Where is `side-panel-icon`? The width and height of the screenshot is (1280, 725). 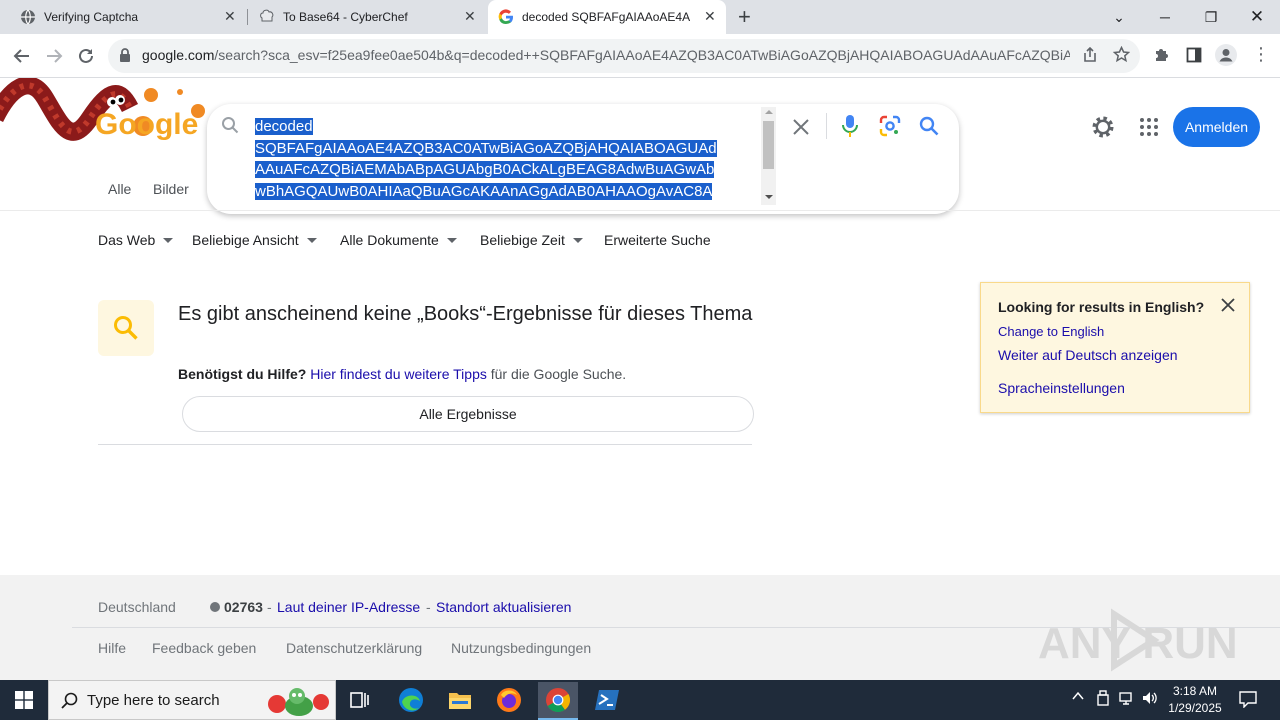
side-panel-icon is located at coordinates (1194, 57).